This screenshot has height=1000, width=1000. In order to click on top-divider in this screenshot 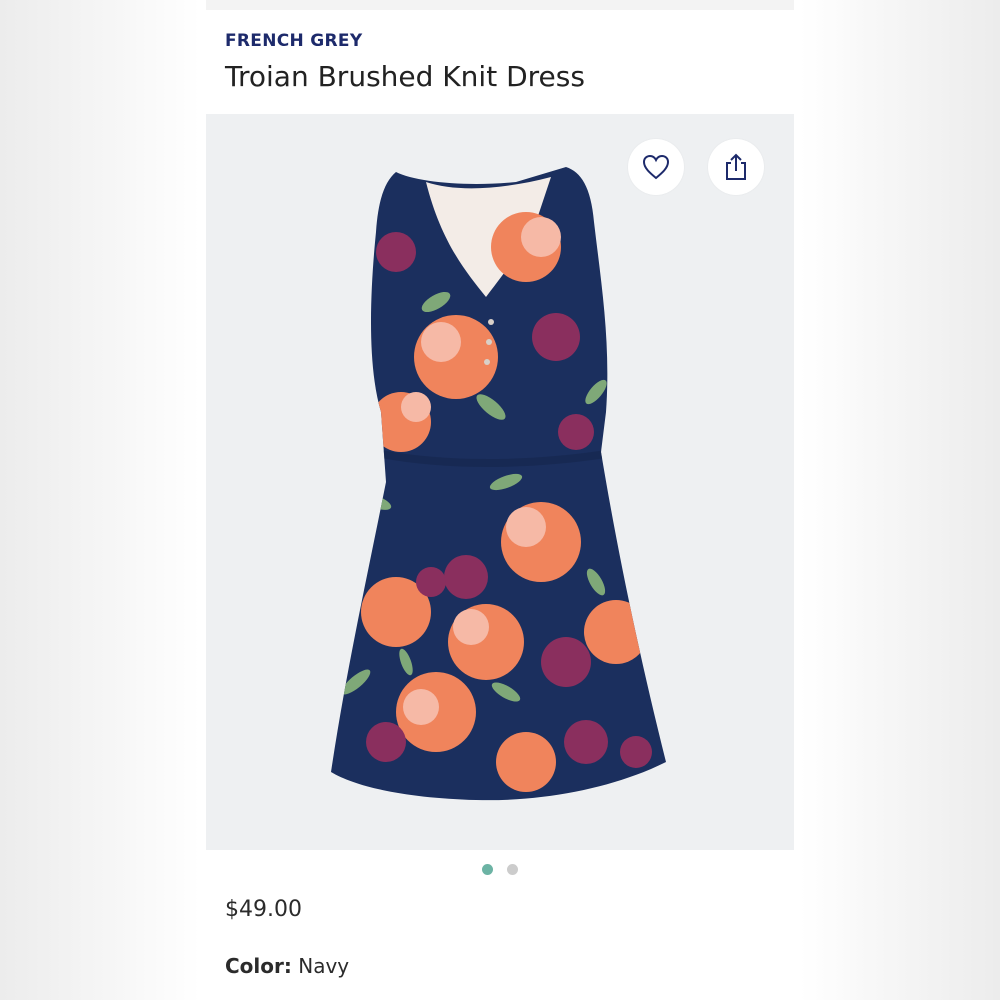, I will do `click(500, 5)`.